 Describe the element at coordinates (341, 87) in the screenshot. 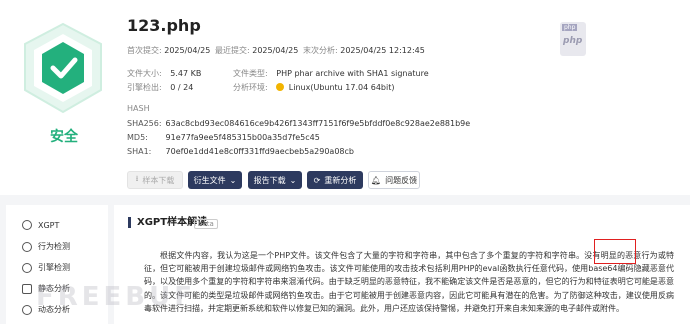

I see `env-value: Linux(Ubuntu 17.04 64bit)` at that location.